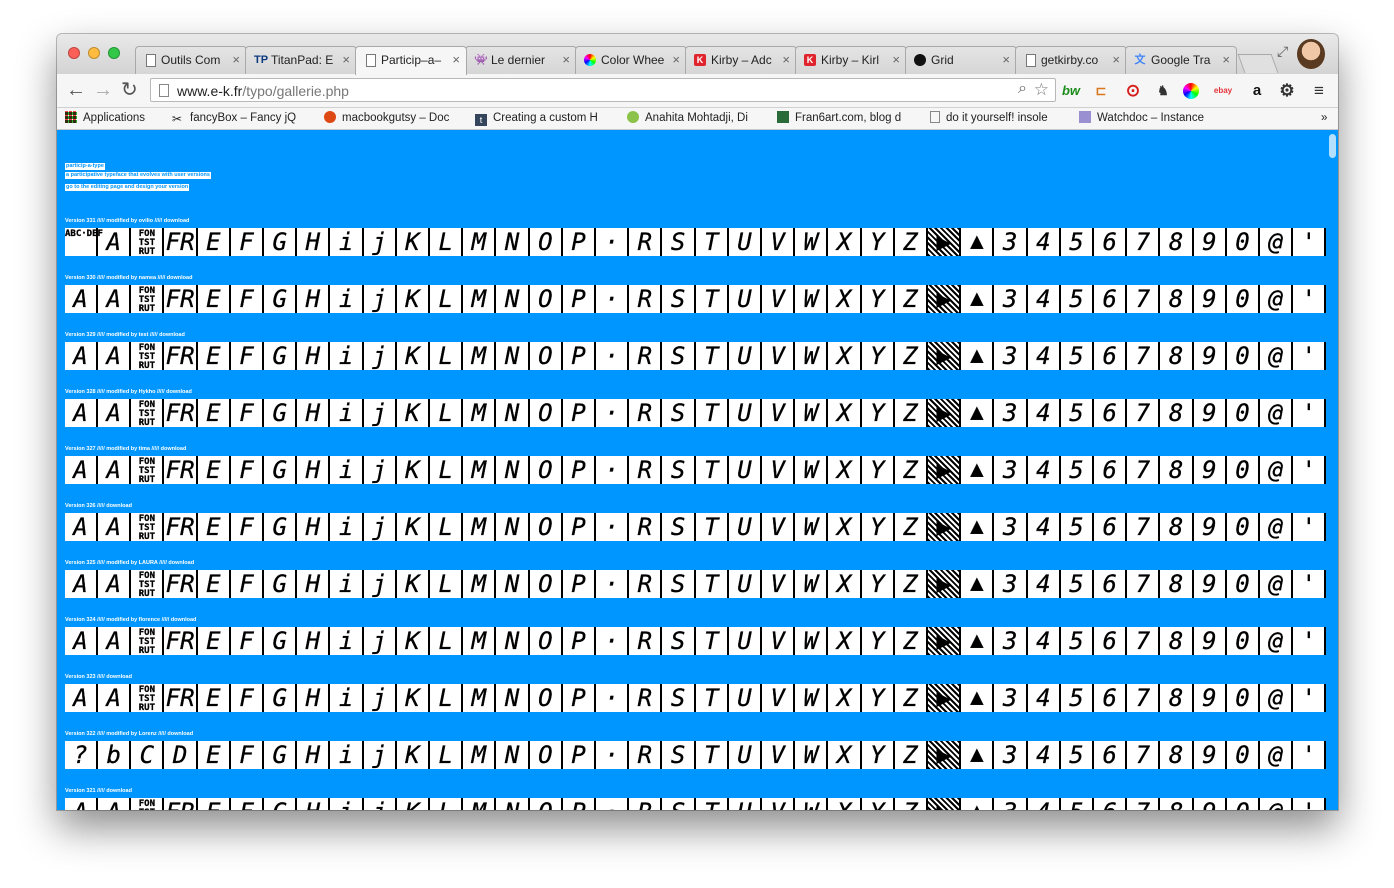 Image resolution: width=1394 pixels, height=888 pixels. What do you see at coordinates (1324, 118) in the screenshot?
I see `bookmarks-overflow-icon: »` at bounding box center [1324, 118].